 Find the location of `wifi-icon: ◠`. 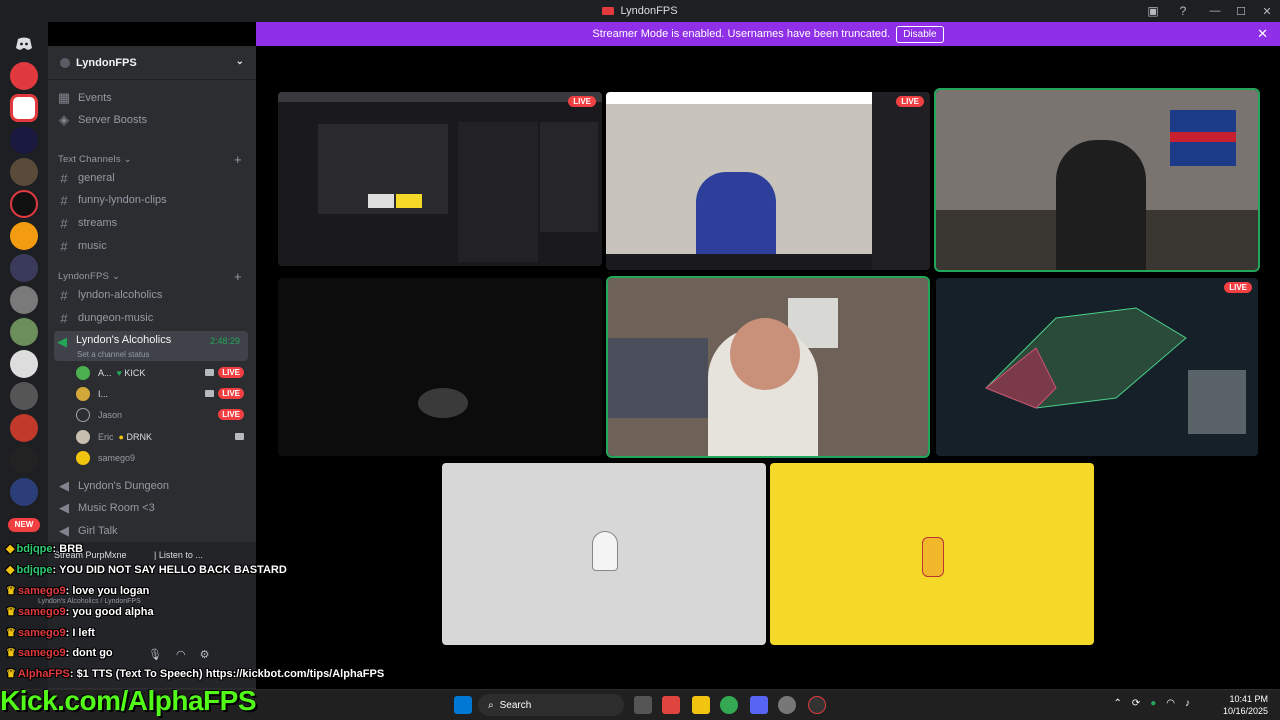

wifi-icon: ◠ is located at coordinates (1170, 703).